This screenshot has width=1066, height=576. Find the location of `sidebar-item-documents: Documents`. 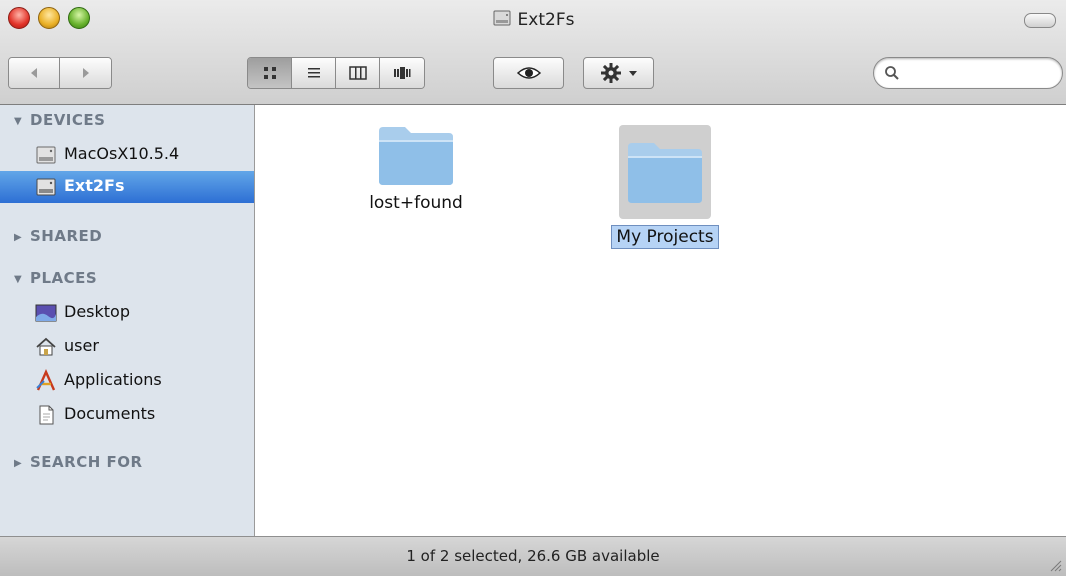

sidebar-item-documents: Documents is located at coordinates (127, 415).